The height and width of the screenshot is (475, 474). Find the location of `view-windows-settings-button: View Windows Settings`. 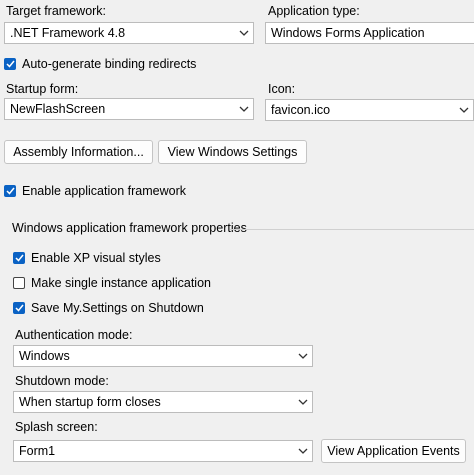

view-windows-settings-button: View Windows Settings is located at coordinates (232, 152).